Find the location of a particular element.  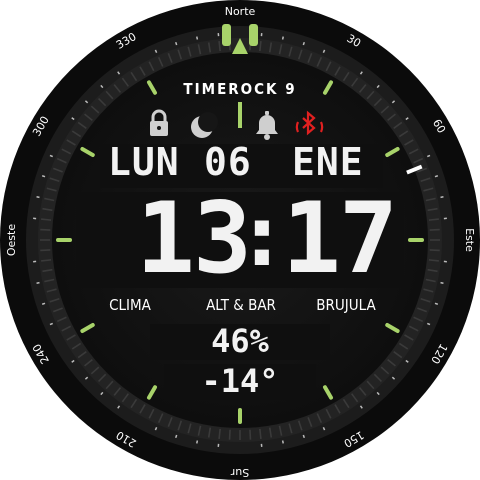

center-accent-line is located at coordinates (240, 115).